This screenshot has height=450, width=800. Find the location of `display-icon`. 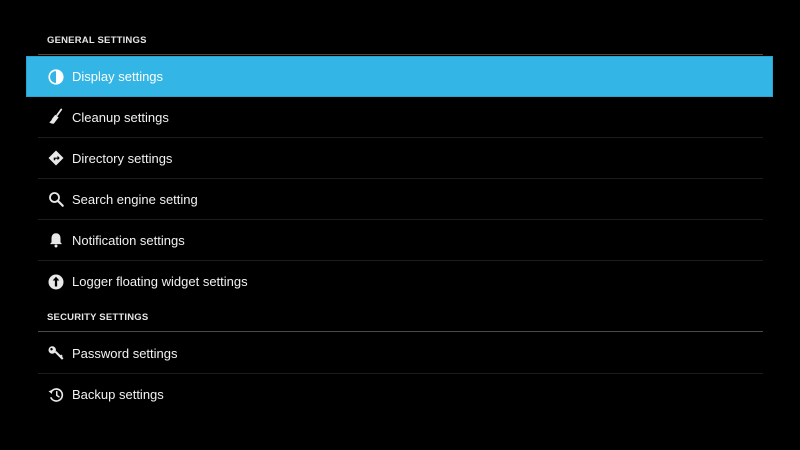

display-icon is located at coordinates (56, 77).